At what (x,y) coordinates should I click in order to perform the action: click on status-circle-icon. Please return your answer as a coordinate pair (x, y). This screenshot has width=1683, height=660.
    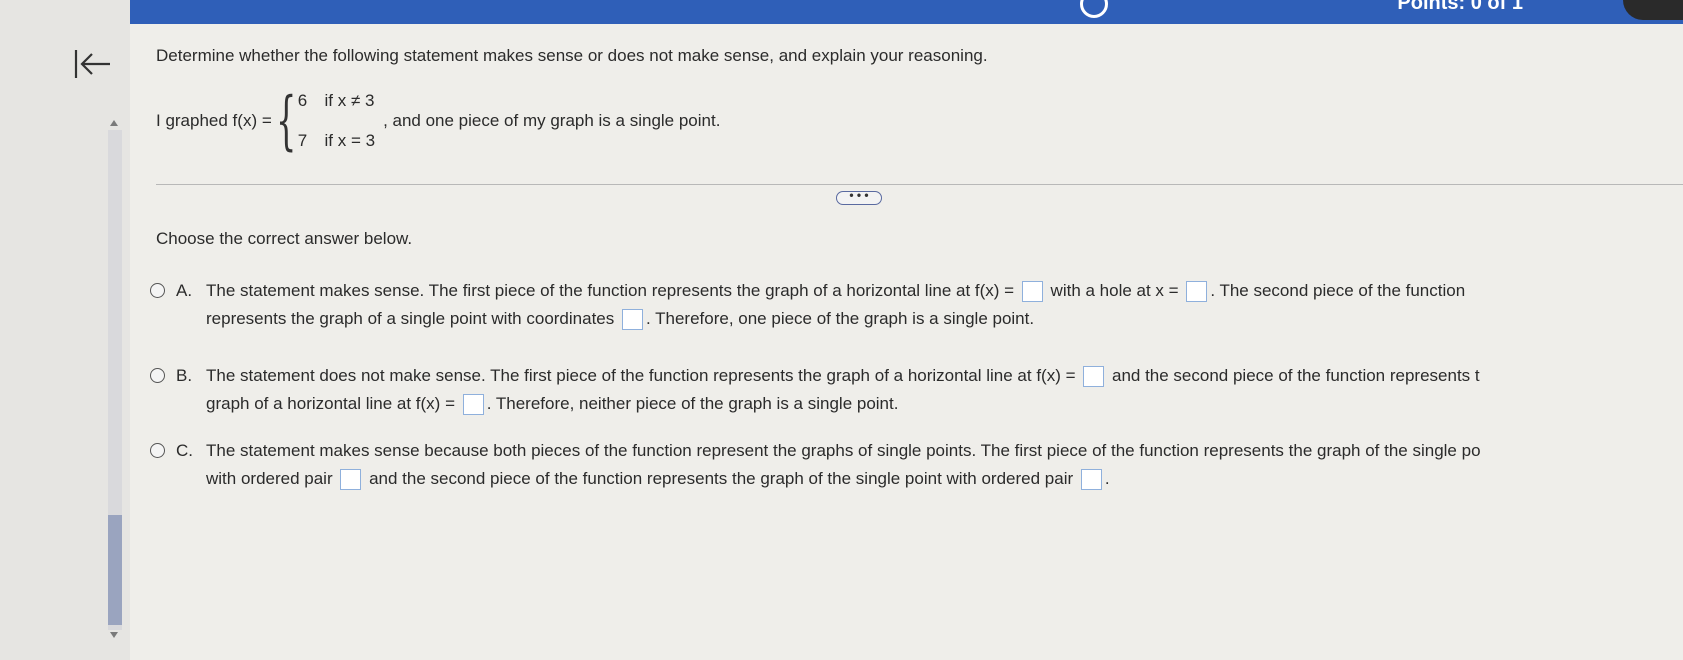
    Looking at the image, I should click on (1094, 9).